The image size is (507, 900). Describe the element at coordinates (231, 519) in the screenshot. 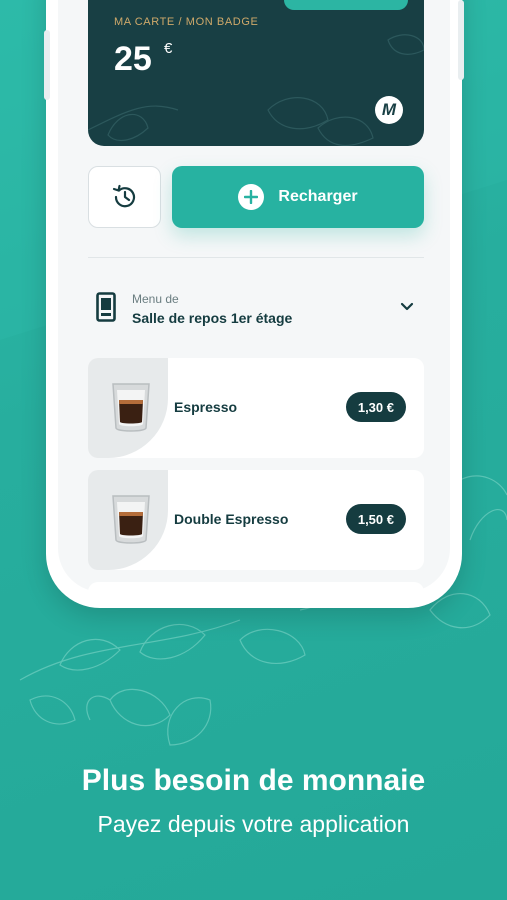

I see `product-name: Double Espresso` at that location.